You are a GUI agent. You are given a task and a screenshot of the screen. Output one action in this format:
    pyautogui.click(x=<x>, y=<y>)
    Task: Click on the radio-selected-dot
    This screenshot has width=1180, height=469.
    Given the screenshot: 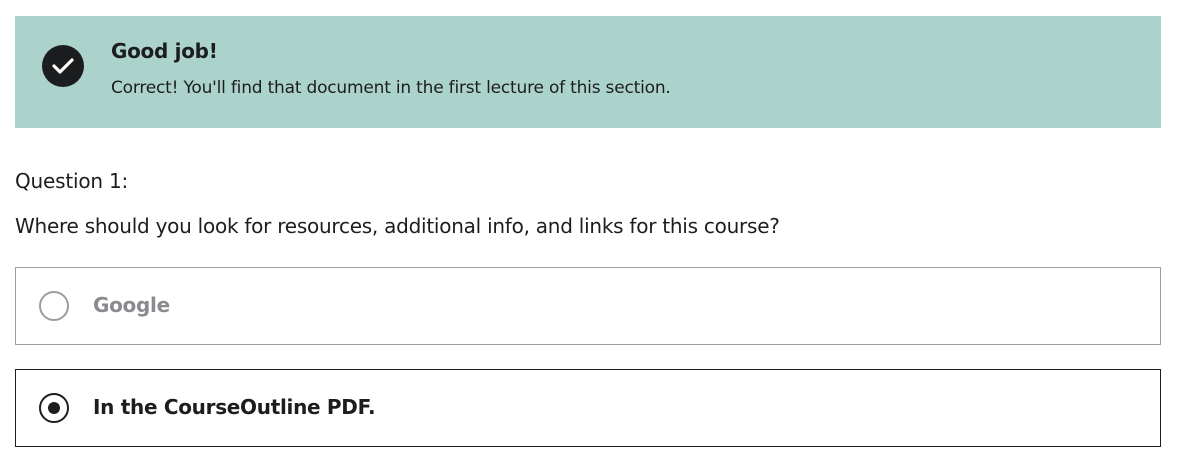 What is the action you would take?
    pyautogui.click(x=54, y=408)
    